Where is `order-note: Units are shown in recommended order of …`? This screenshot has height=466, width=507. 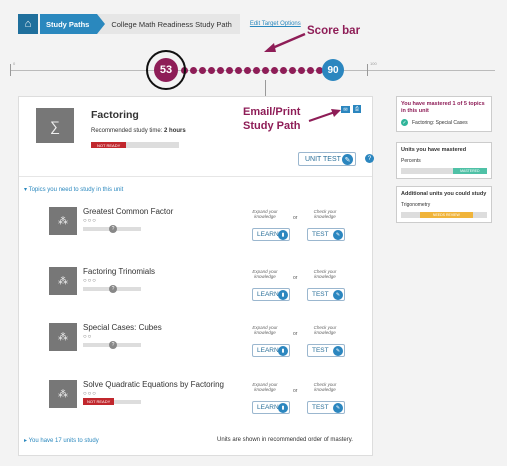 order-note: Units are shown in recommended order of … is located at coordinates (285, 440).